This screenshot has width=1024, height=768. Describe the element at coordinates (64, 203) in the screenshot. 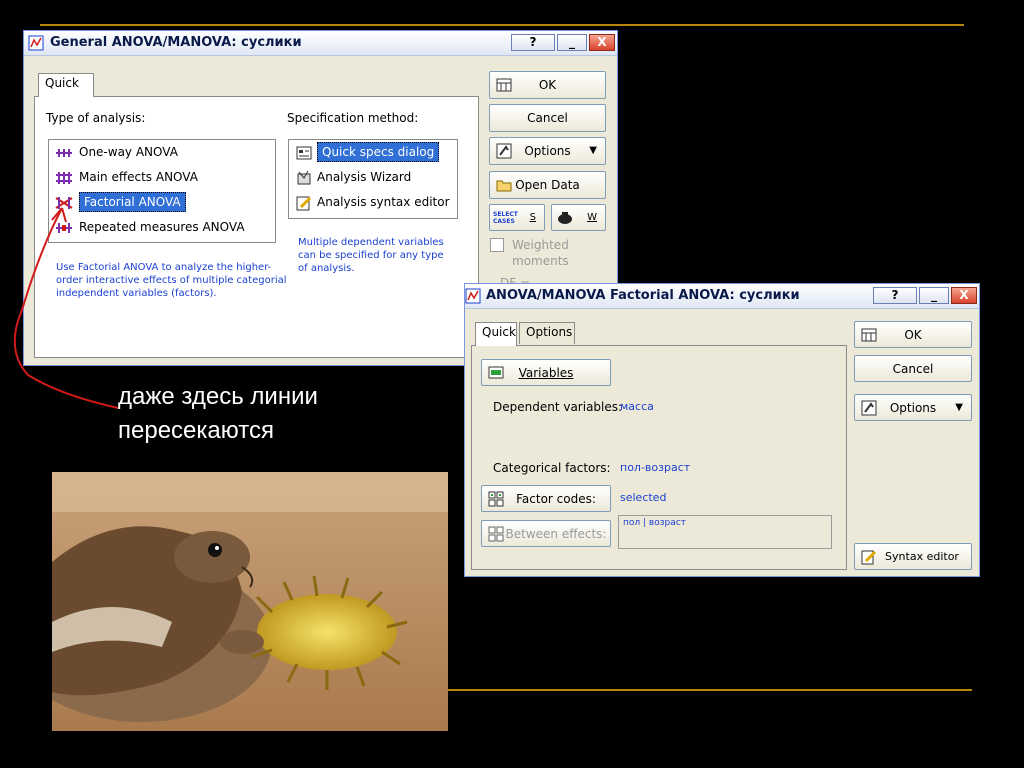

I see `factorial-anova-icon` at that location.